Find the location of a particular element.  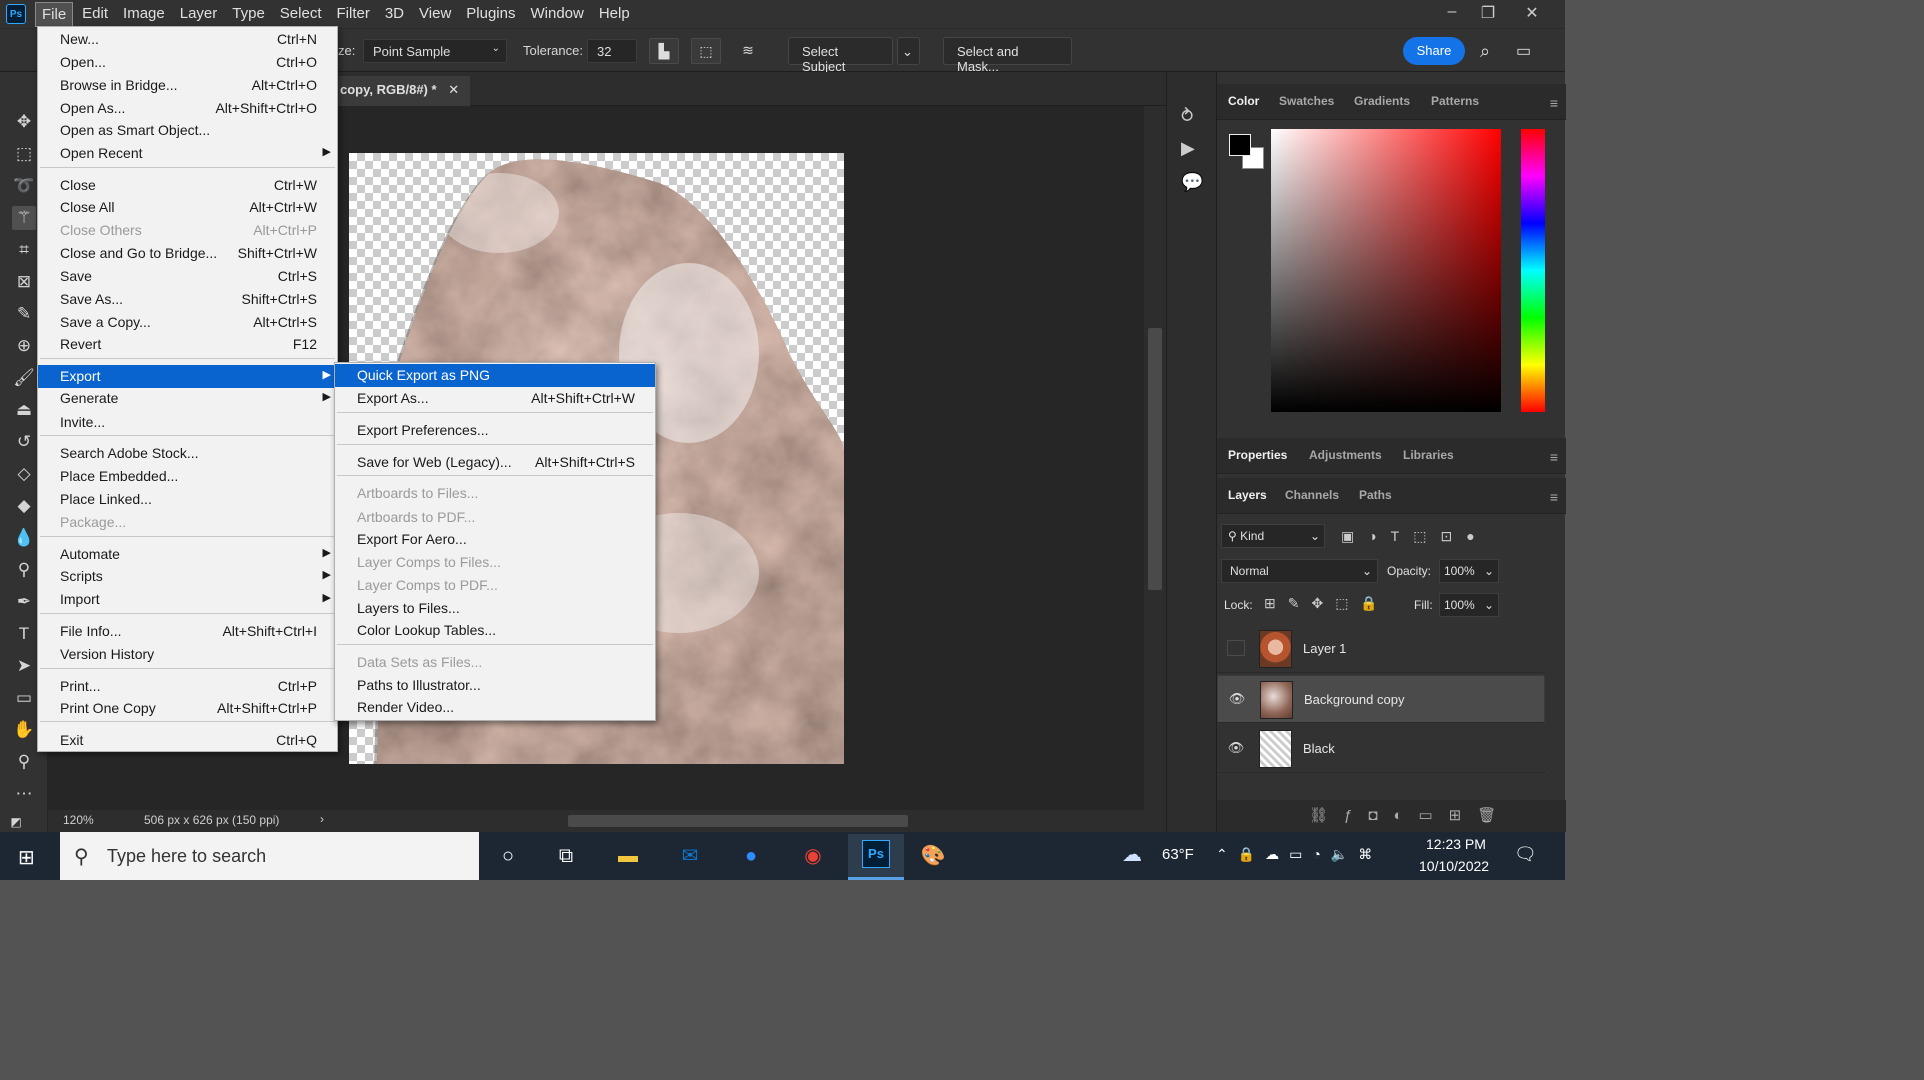

menu-file: File is located at coordinates (54, 14).